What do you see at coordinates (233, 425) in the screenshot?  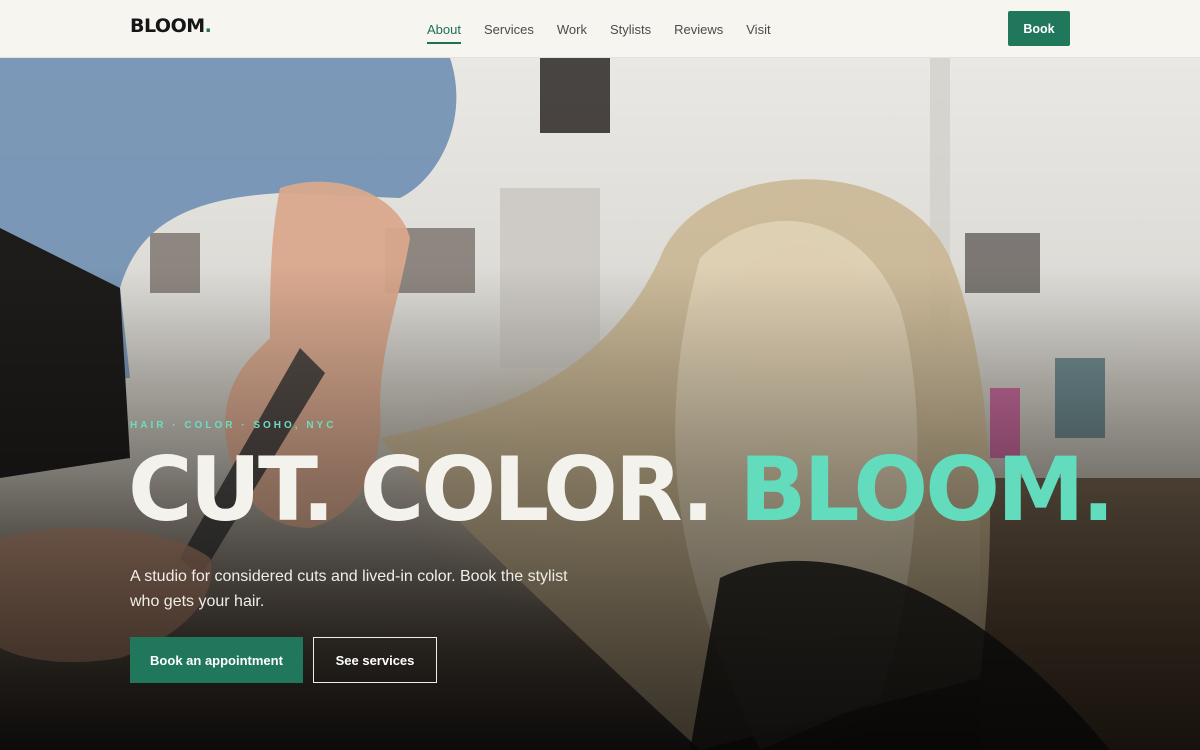 I see `hero-eyebrow: HAIR · COLOR · SOHO, NYC` at bounding box center [233, 425].